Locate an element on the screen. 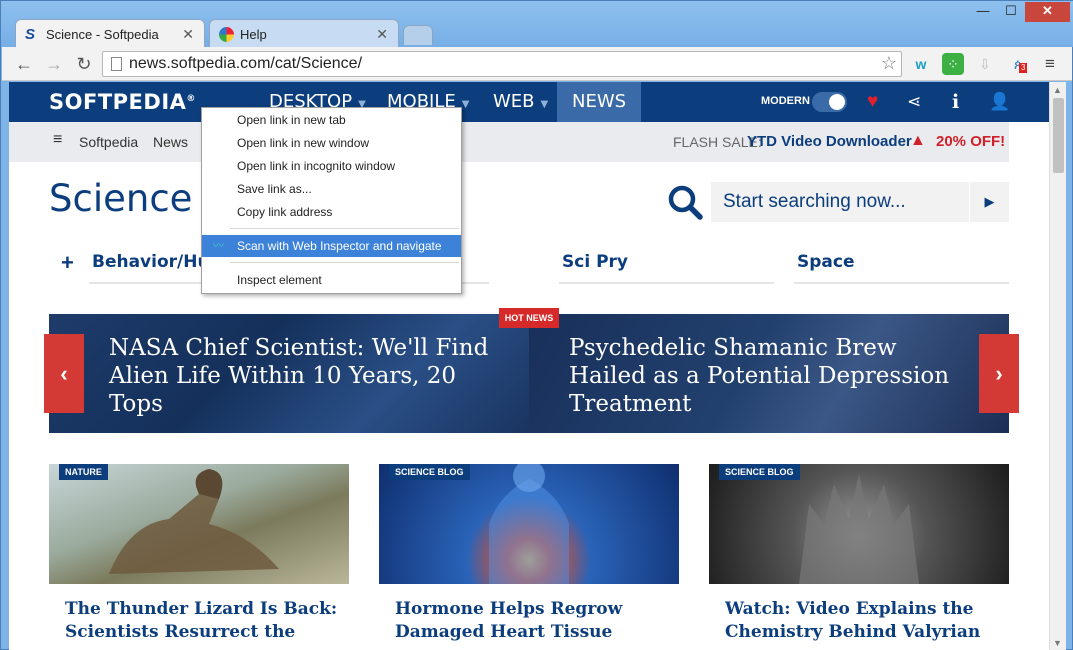 The height and width of the screenshot is (650, 1073). nav-news: NEWS is located at coordinates (599, 102).